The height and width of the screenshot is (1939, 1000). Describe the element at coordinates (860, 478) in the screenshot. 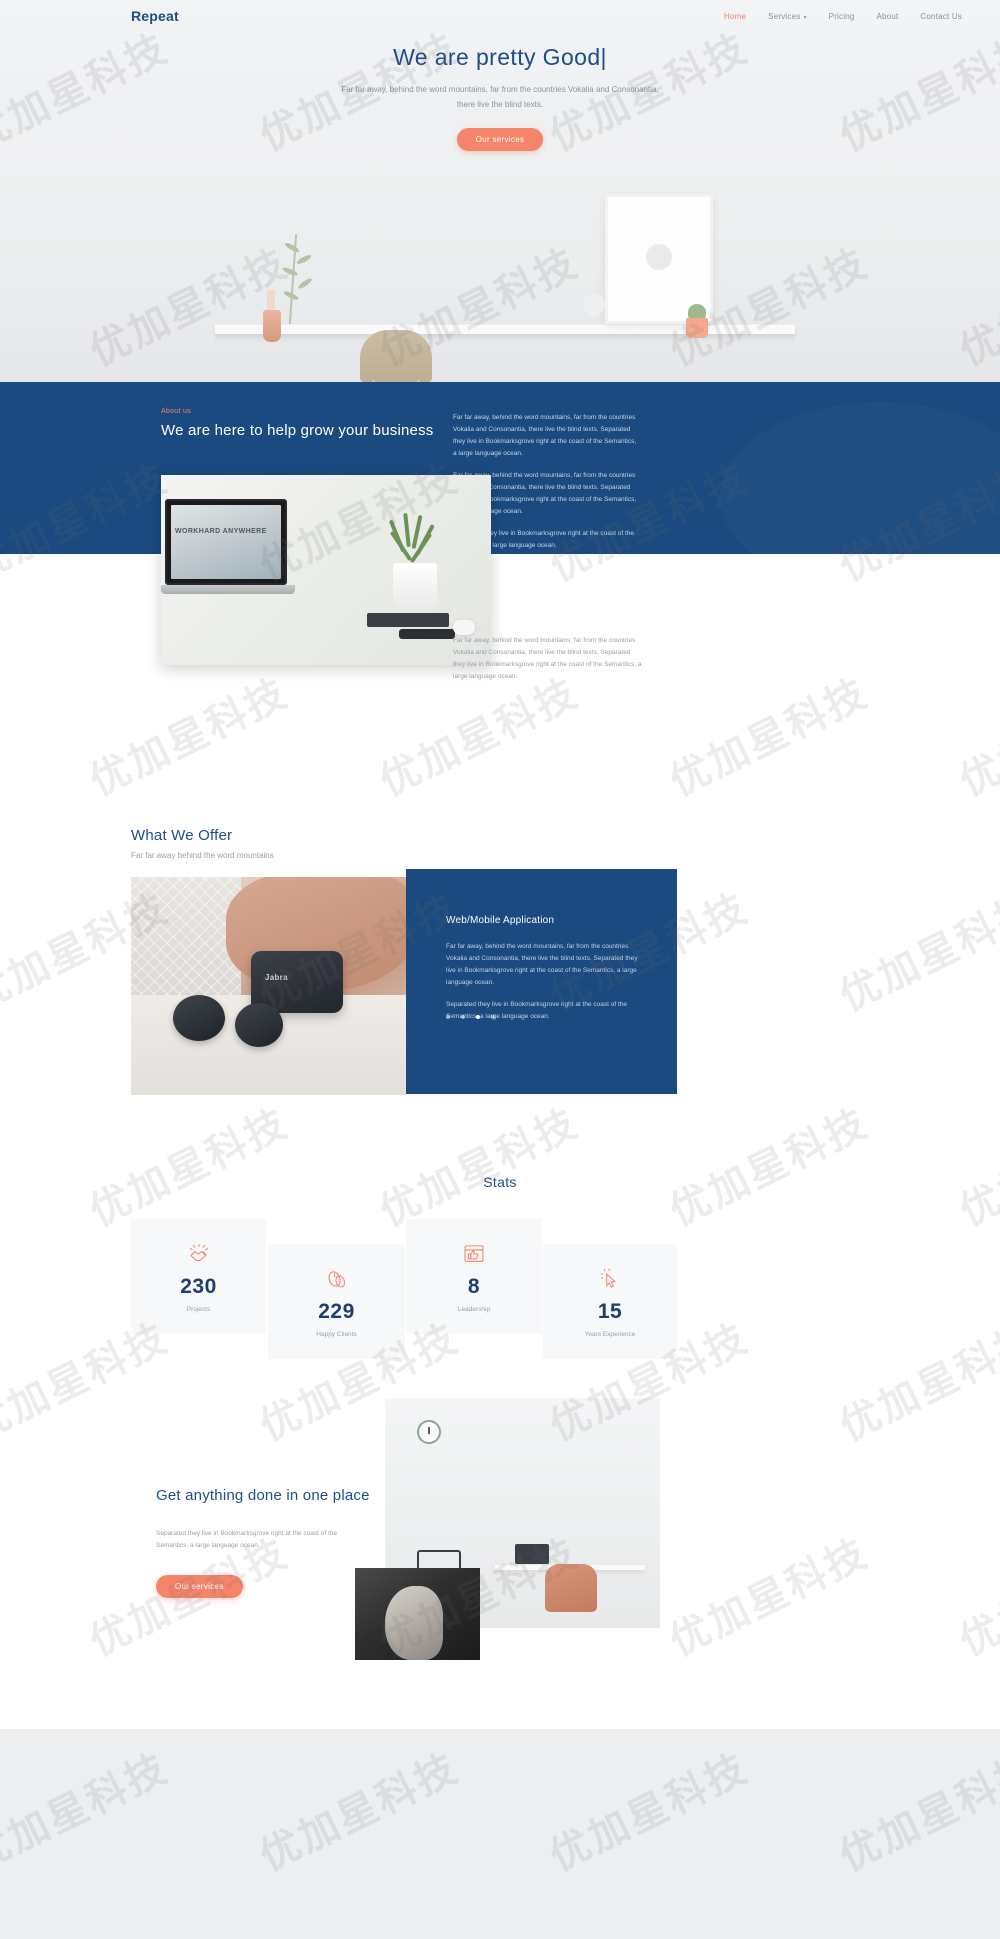

I see `decorative-circle` at that location.